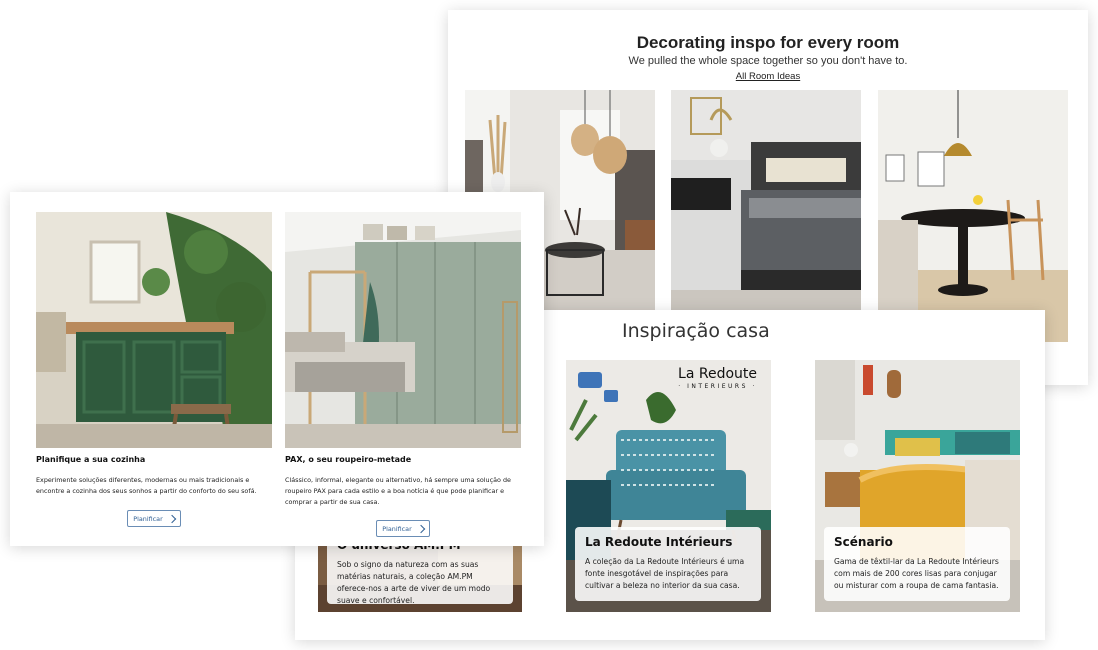  Describe the element at coordinates (717, 374) in the screenshot. I see `logo-line1: La Redoute` at that location.